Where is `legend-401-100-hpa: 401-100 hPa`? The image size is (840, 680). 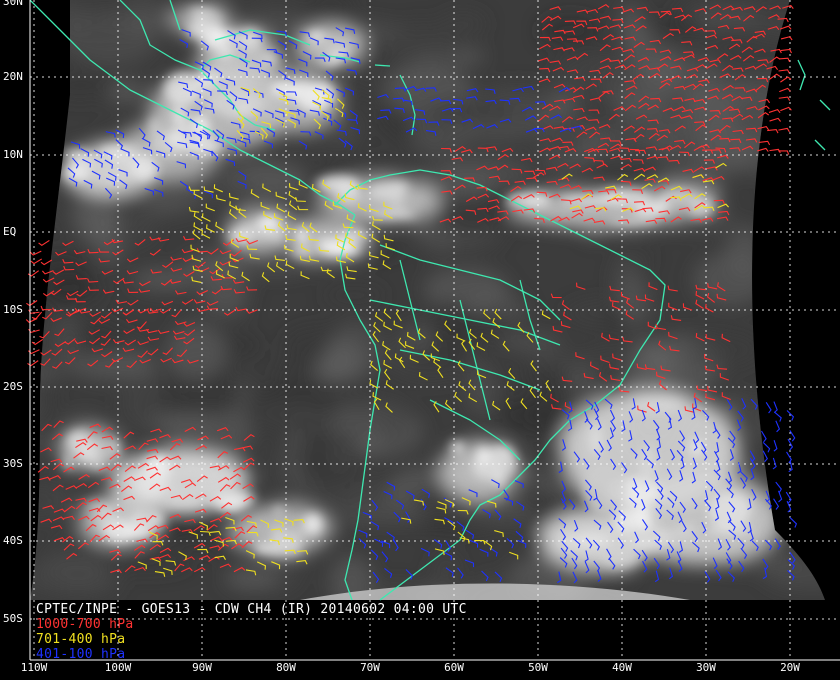 legend-401-100-hpa: 401-100 hPa is located at coordinates (81, 654).